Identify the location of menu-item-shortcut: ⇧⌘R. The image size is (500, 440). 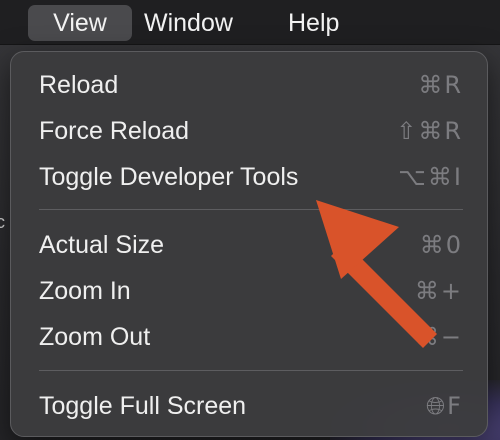
(429, 131).